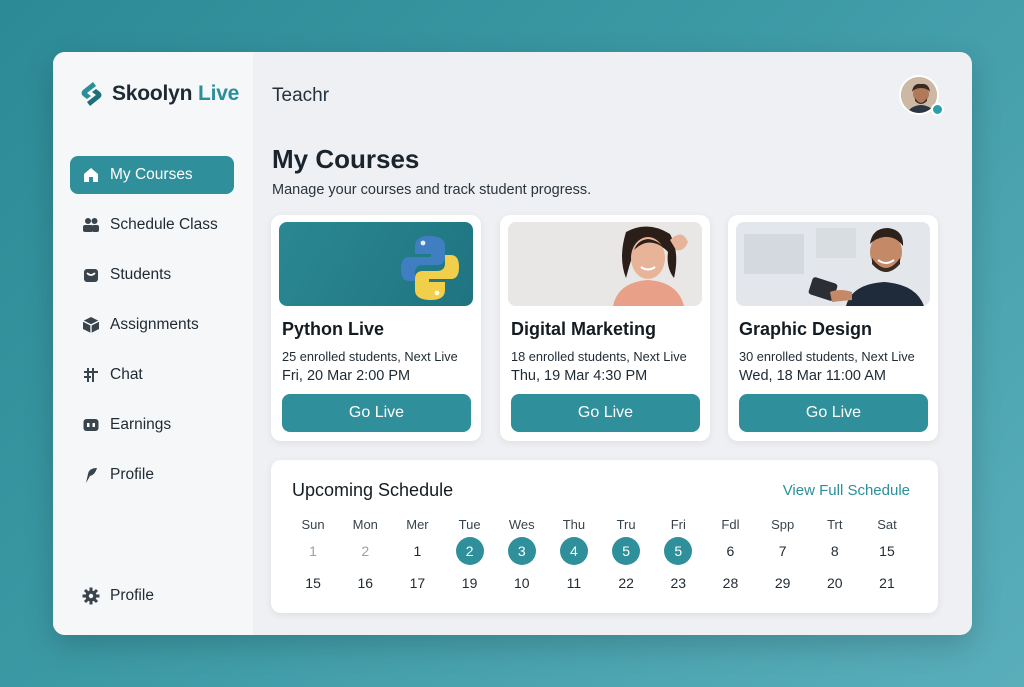 Image resolution: width=1024 pixels, height=687 pixels. Describe the element at coordinates (469, 524) in the screenshot. I see `weekday-label: Tue` at that location.